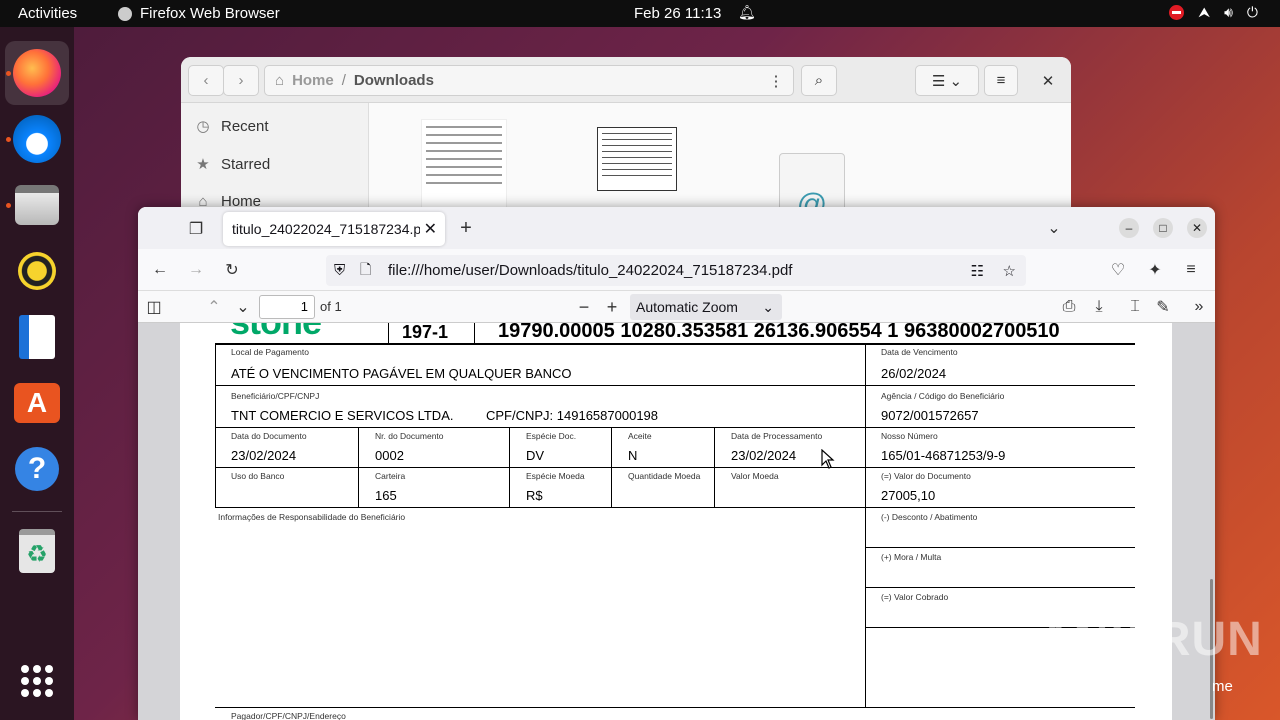 This screenshot has height=720, width=1280. I want to click on dock-help: ?, so click(37, 469).